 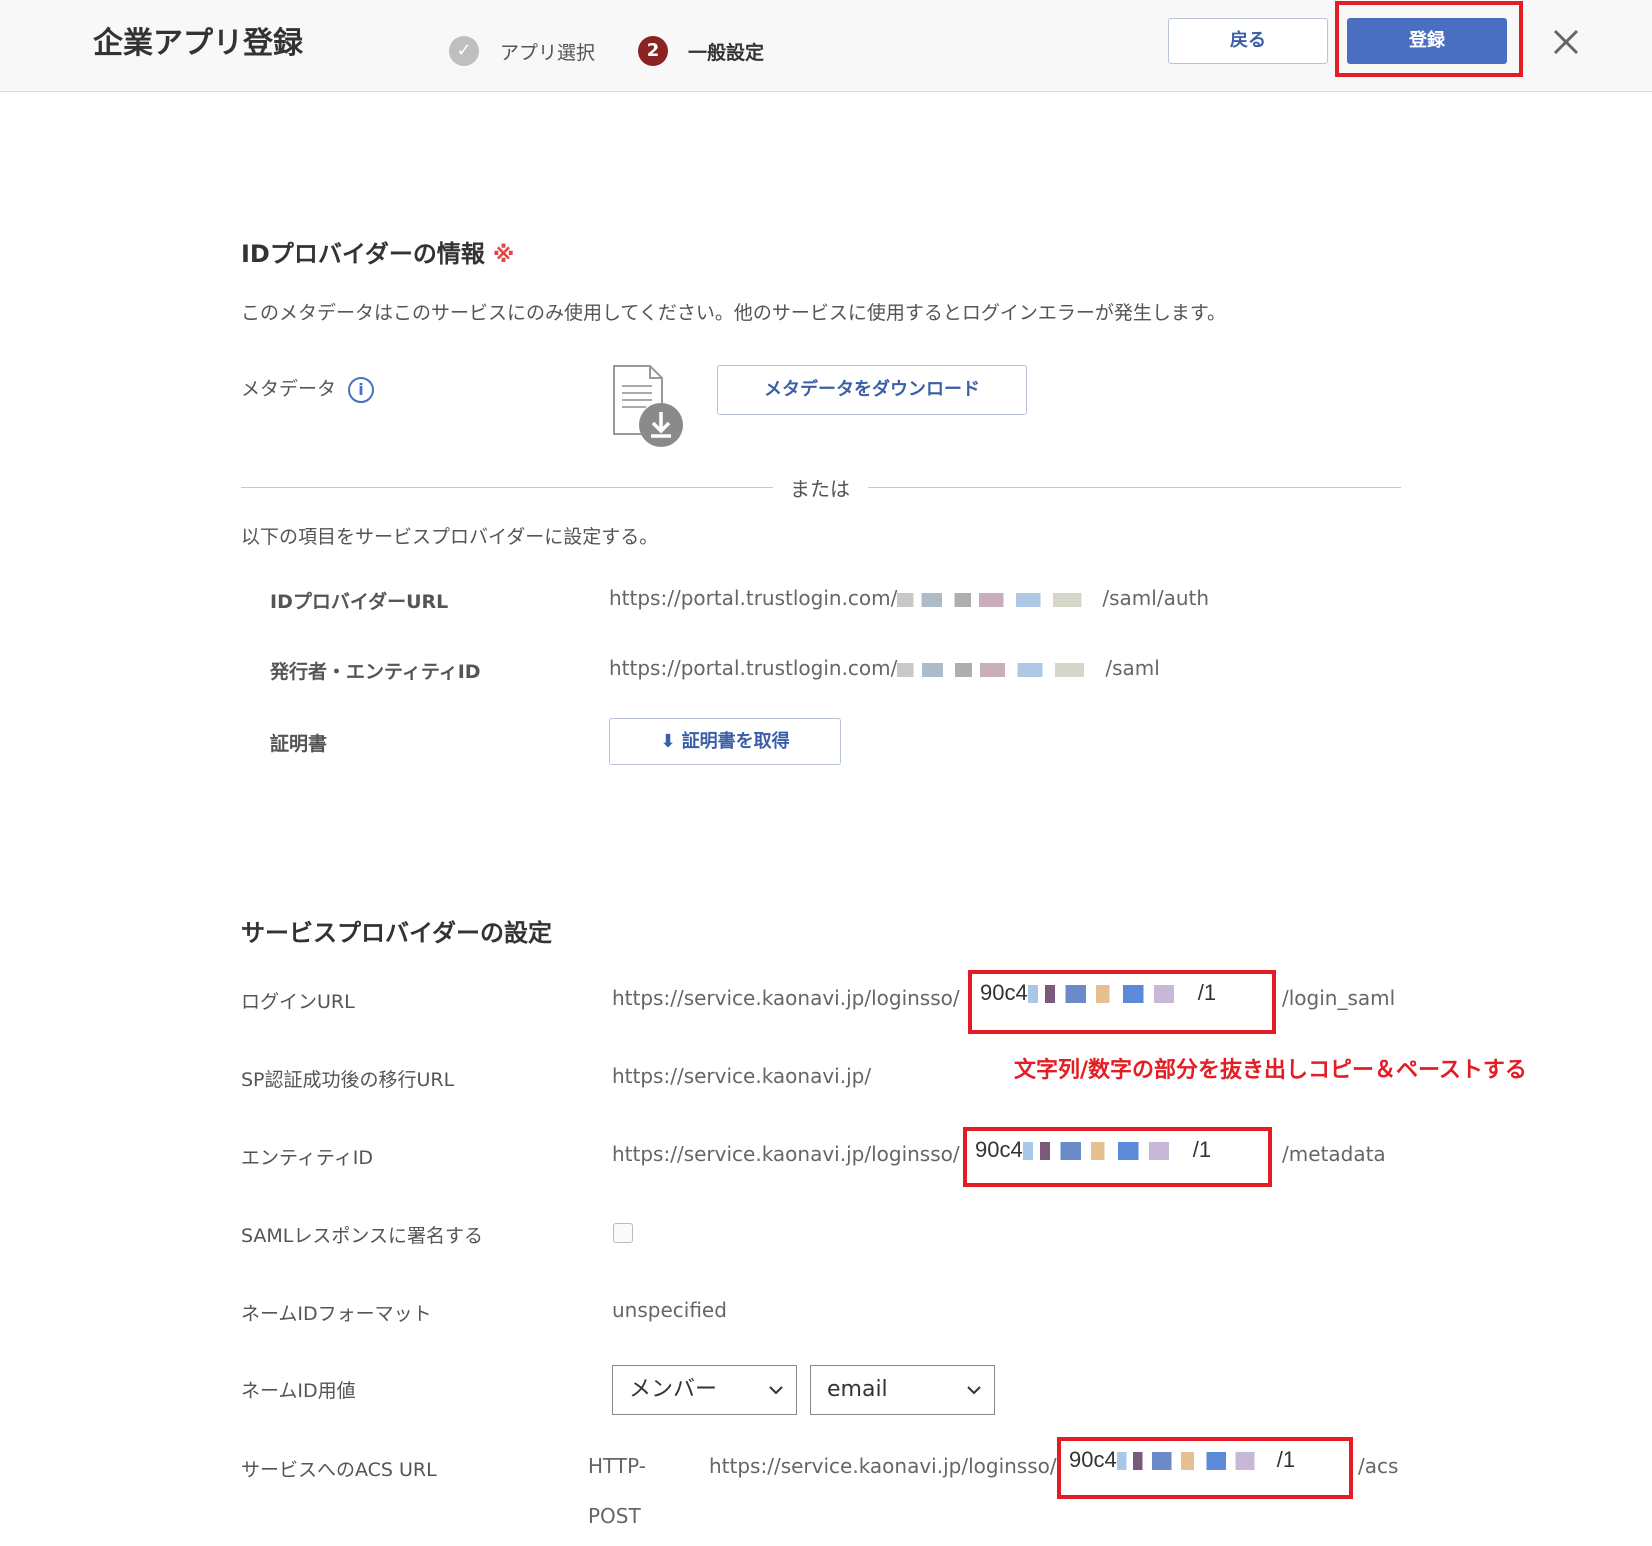 I want to click on get-certificate-button: ⬇ 証明書を取得, so click(x=725, y=741).